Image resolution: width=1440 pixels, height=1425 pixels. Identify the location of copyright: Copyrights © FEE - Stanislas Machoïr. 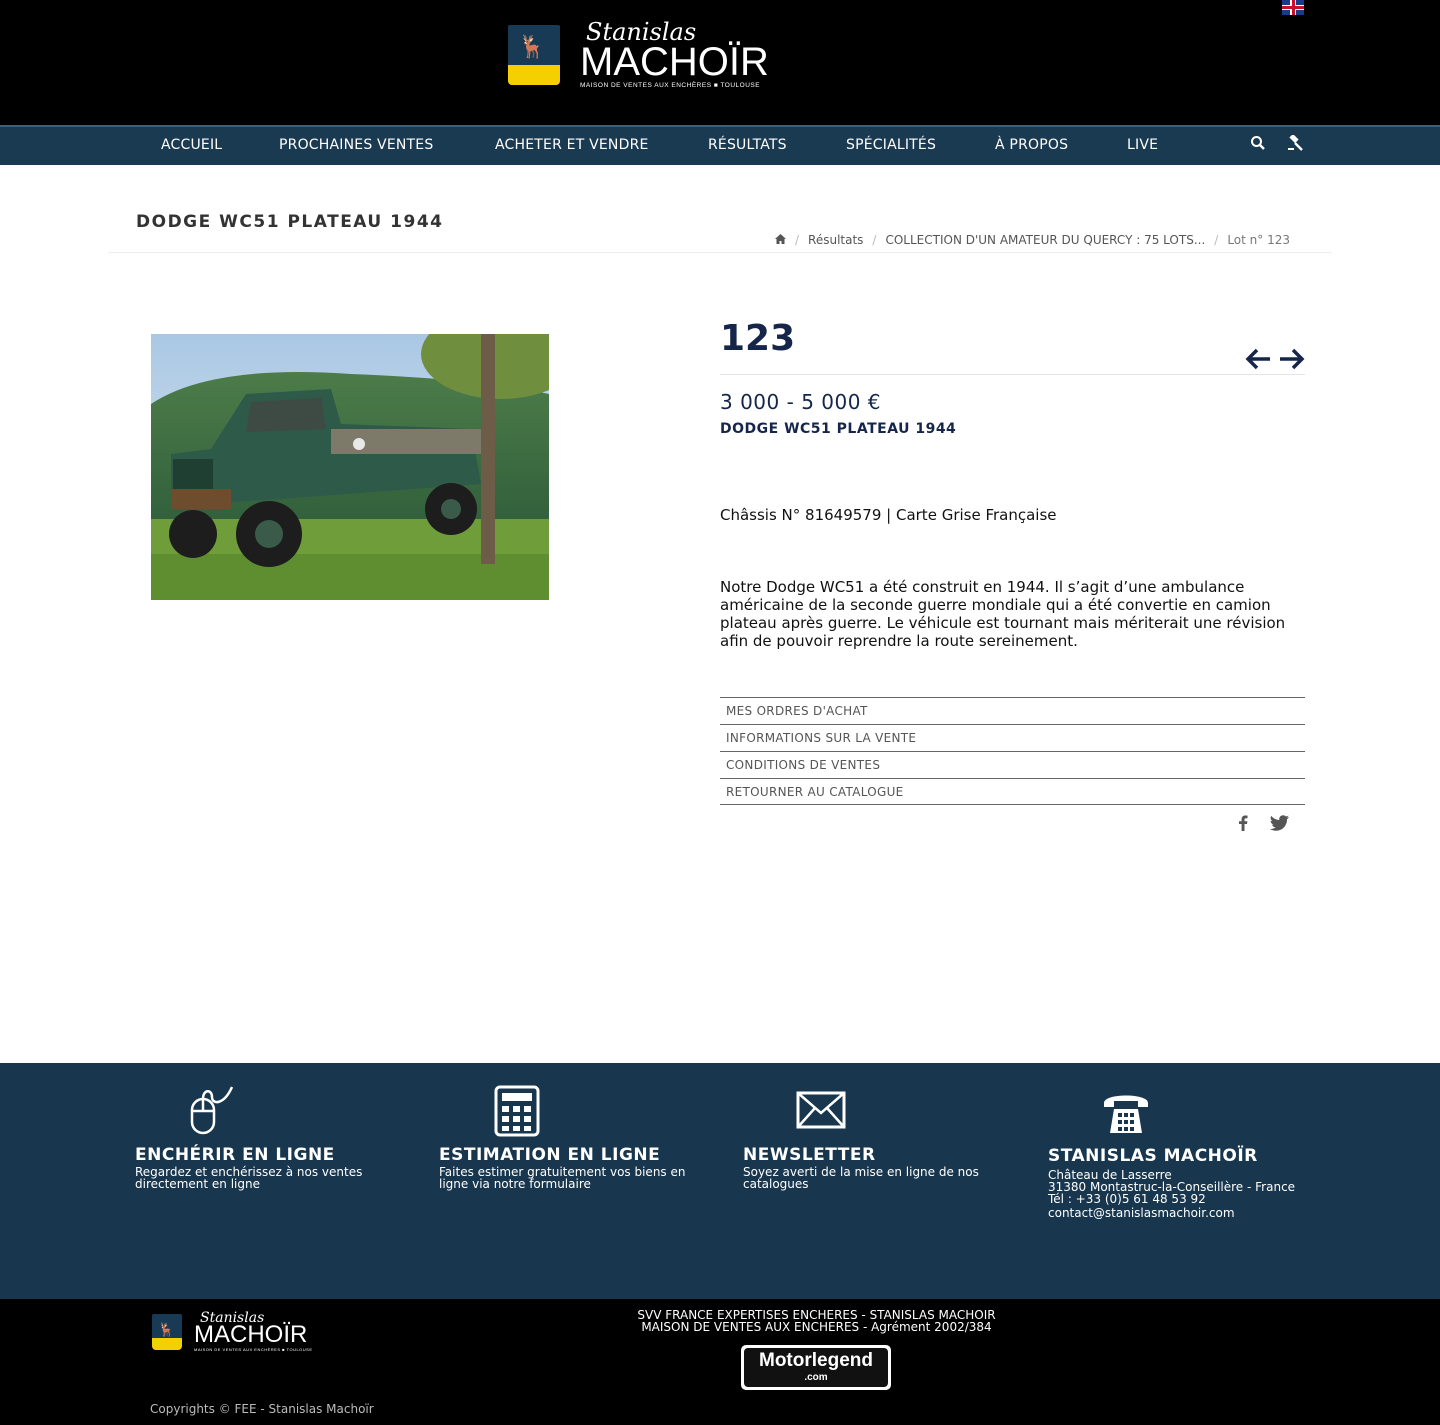
(262, 1409).